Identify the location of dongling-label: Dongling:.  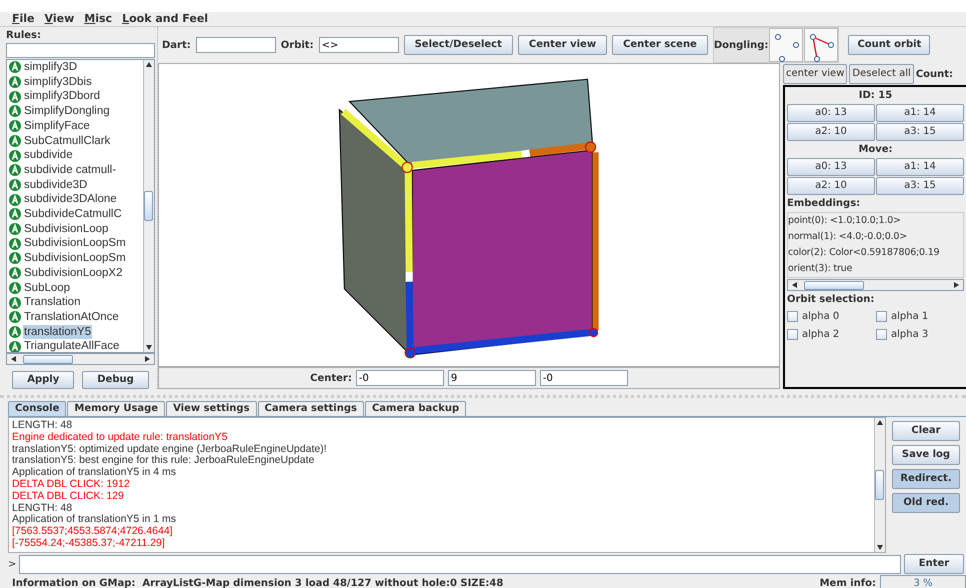
(741, 45).